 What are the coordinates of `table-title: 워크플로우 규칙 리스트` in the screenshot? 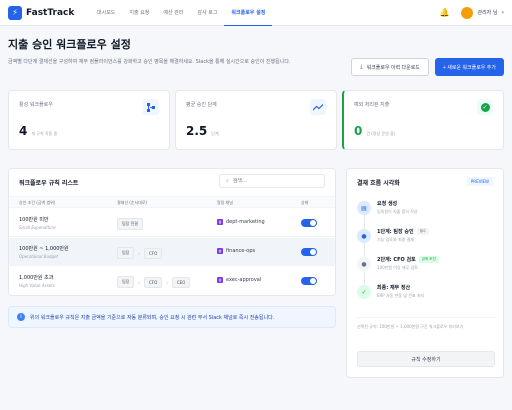 It's located at (49, 183).